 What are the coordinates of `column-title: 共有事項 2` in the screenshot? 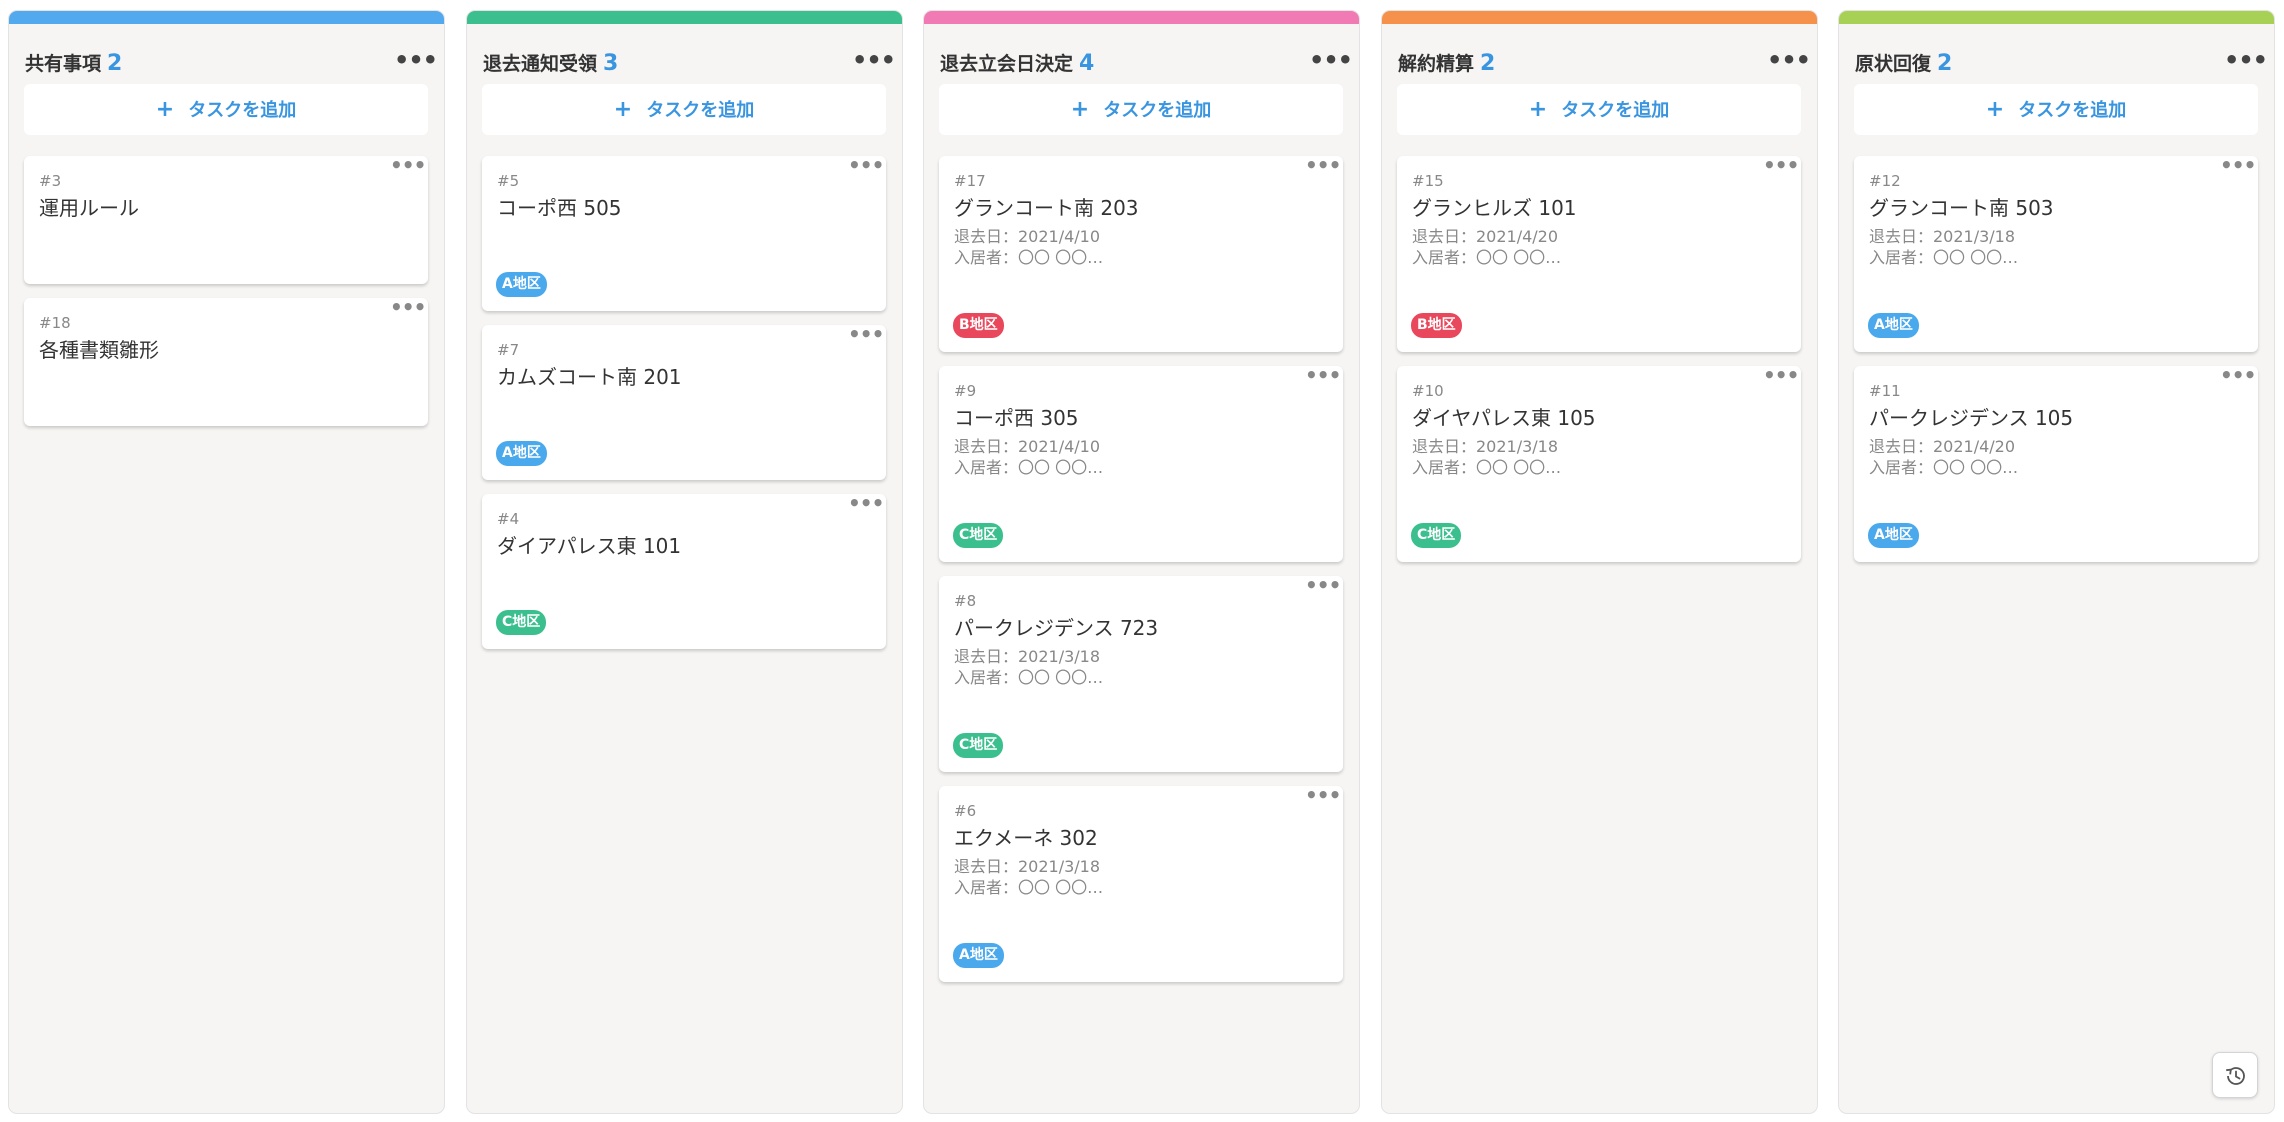 It's located at (73, 64).